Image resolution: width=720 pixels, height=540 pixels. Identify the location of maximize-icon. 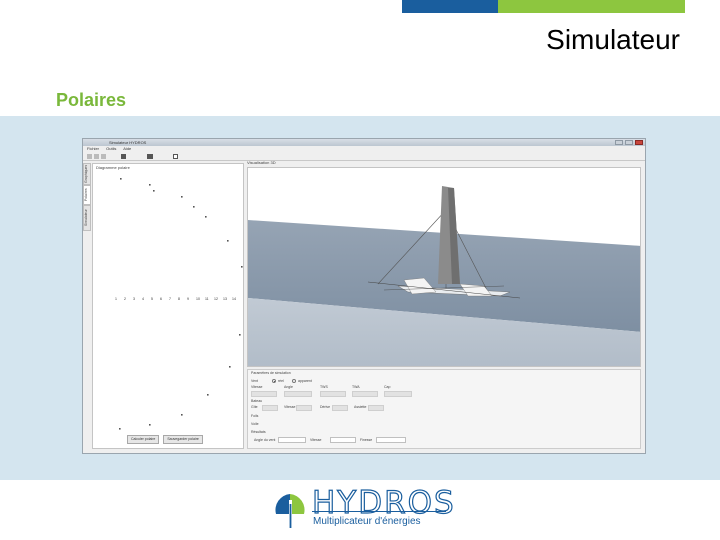
(629, 142).